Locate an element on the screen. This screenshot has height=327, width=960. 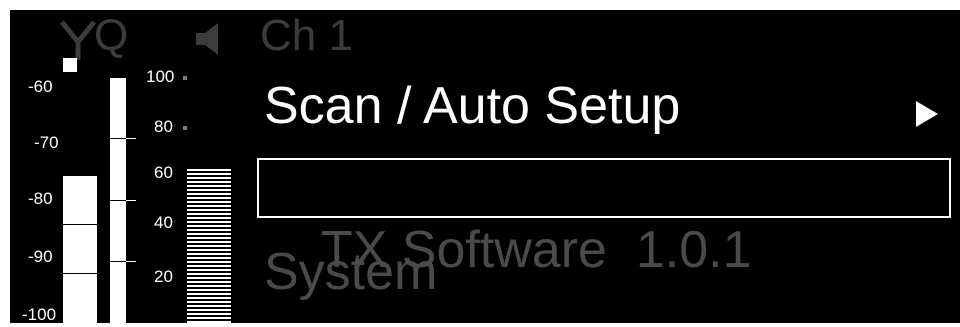
diversity-indicator: Q is located at coordinates (111, 35).